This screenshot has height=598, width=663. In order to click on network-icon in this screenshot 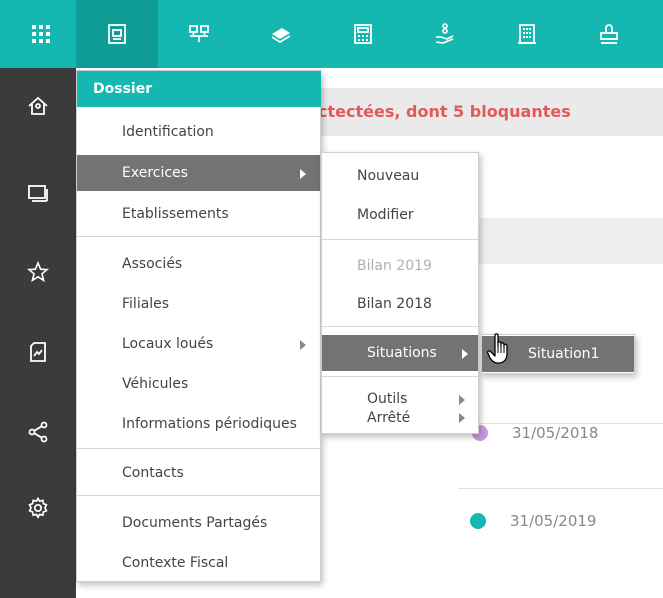, I will do `click(199, 34)`.